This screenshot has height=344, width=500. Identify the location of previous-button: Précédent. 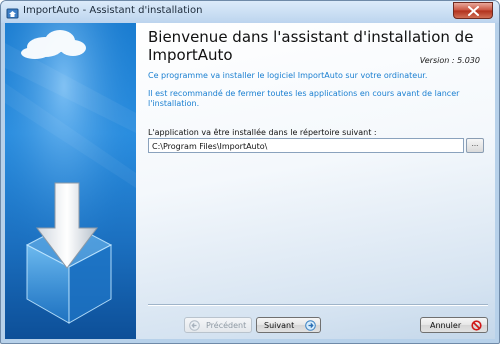
(218, 325).